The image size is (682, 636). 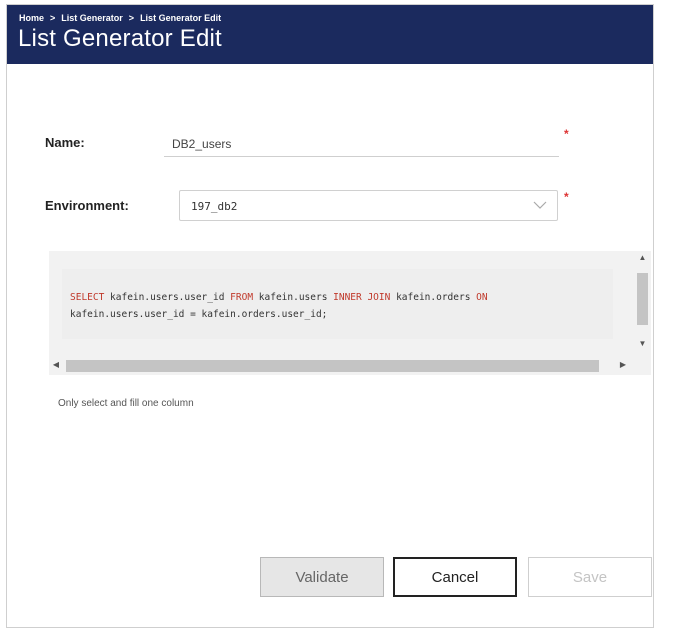 I want to click on sql-keyword: SELECT, so click(x=87, y=297).